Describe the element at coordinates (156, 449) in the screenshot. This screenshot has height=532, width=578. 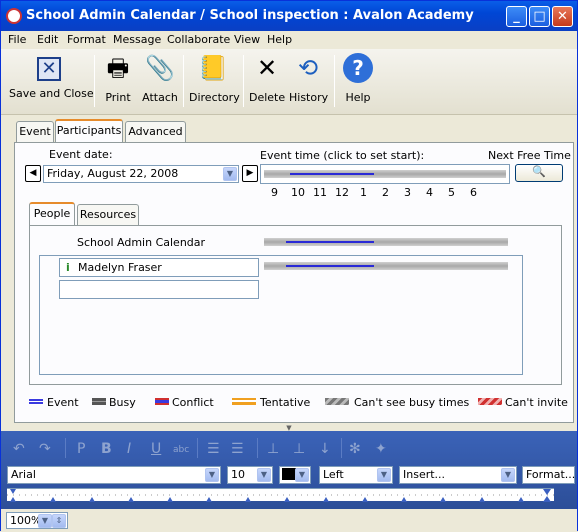
I see `underline-icon: U` at that location.